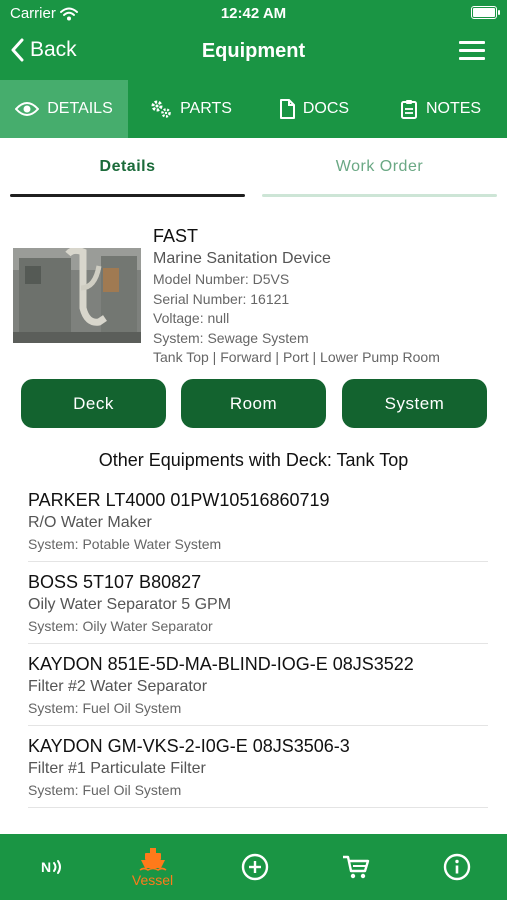 This screenshot has height=900, width=507. Describe the element at coordinates (161, 109) in the screenshot. I see `gears-icon` at that location.